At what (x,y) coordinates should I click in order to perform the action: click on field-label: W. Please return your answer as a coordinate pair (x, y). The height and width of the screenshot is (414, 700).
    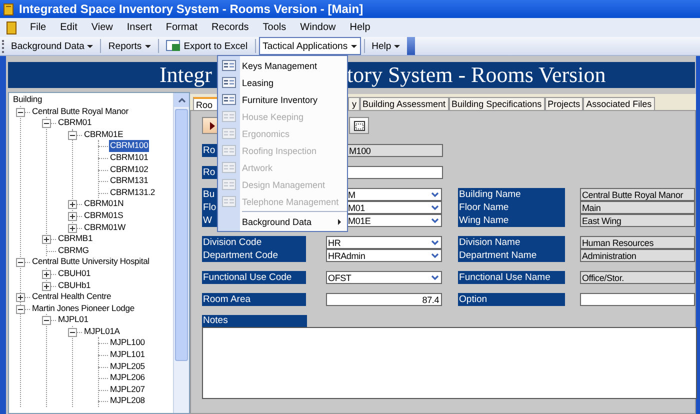
    Looking at the image, I should click on (207, 220).